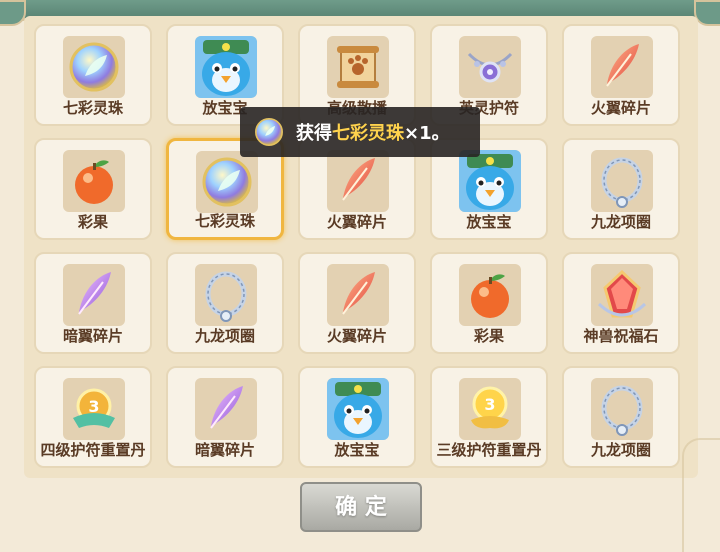 Image resolution: width=720 pixels, height=552 pixels. What do you see at coordinates (621, 336) in the screenshot?
I see `reward-label: 神兽祝福石` at bounding box center [621, 336].